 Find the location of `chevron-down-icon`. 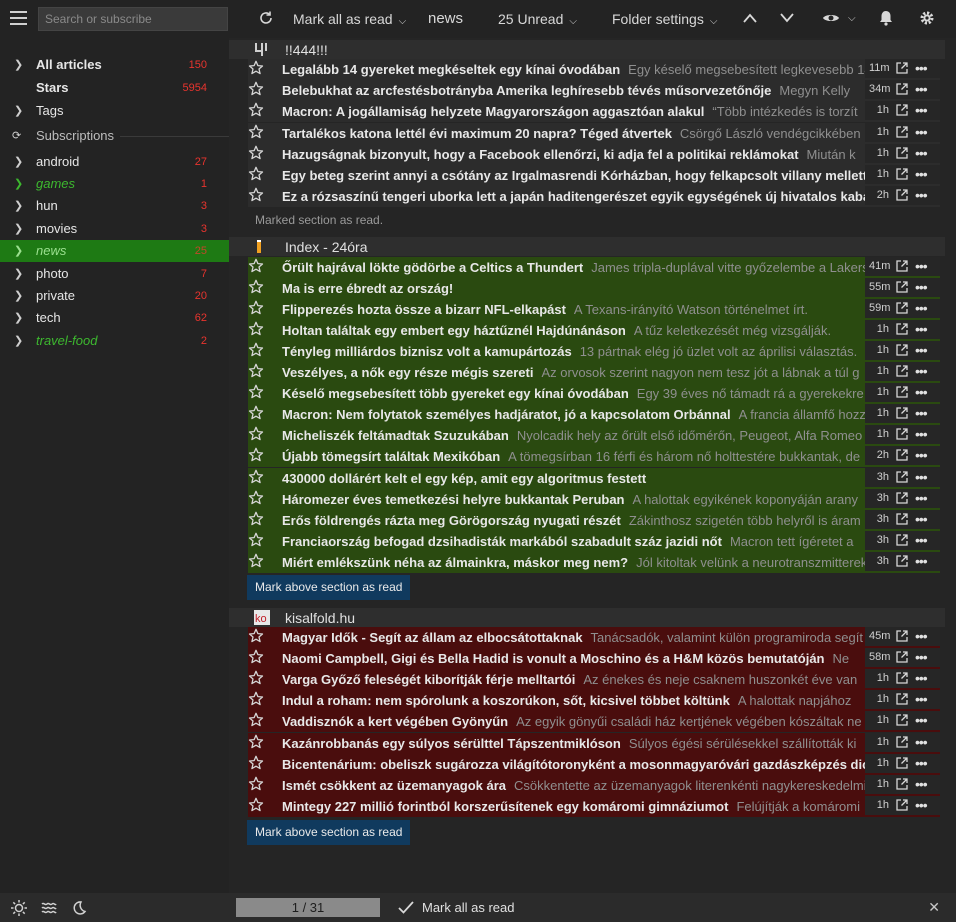

chevron-down-icon is located at coordinates (787, 19).